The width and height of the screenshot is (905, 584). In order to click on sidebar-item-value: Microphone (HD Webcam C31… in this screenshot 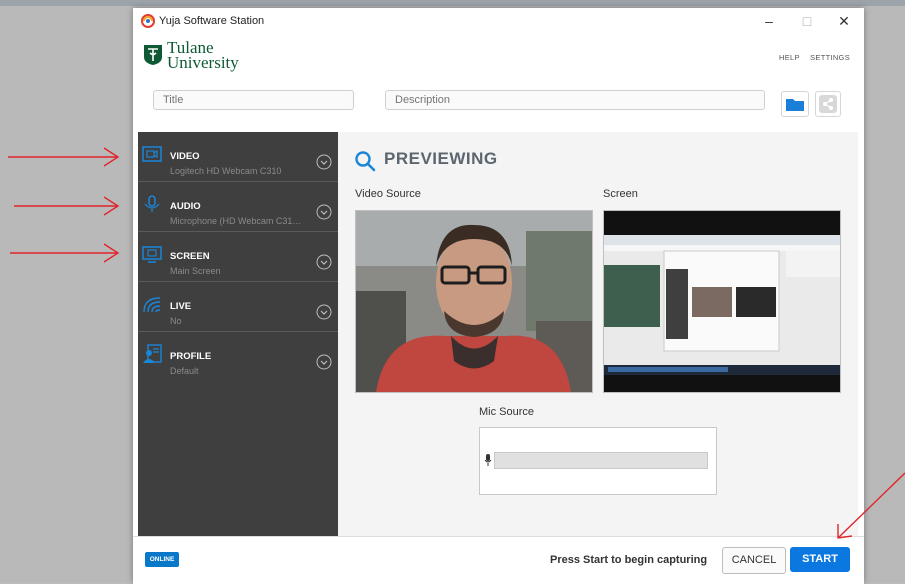, I will do `click(236, 221)`.